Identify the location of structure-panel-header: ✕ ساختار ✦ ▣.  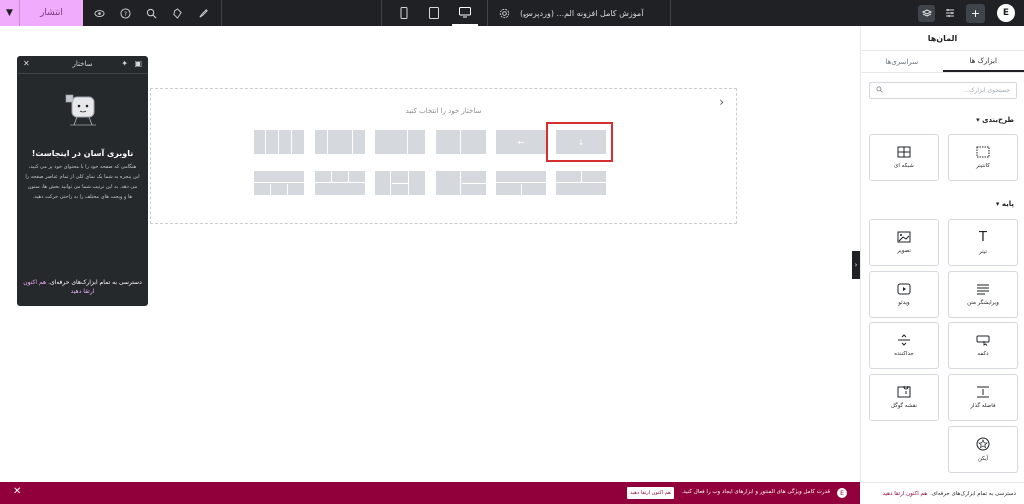
(82, 65).